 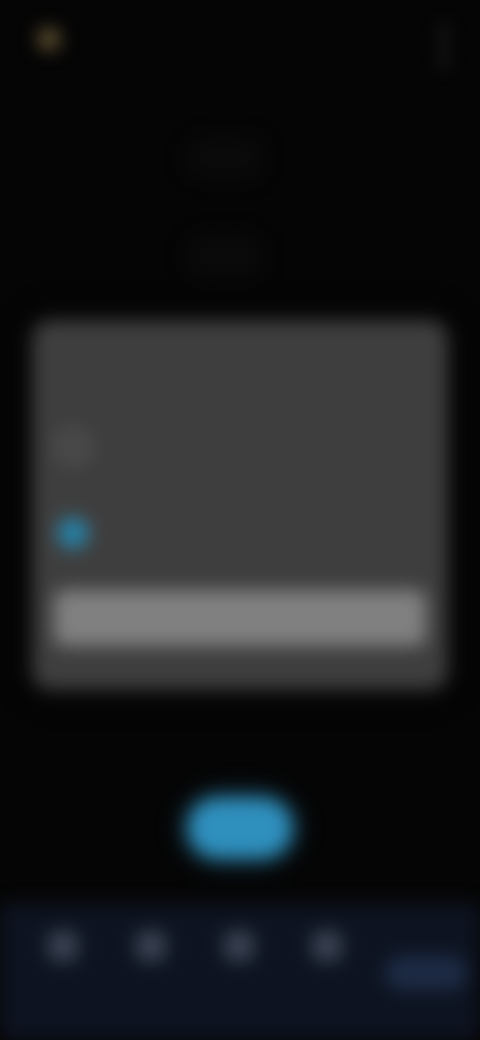 I want to click on nav-action-pill, so click(x=426, y=973).